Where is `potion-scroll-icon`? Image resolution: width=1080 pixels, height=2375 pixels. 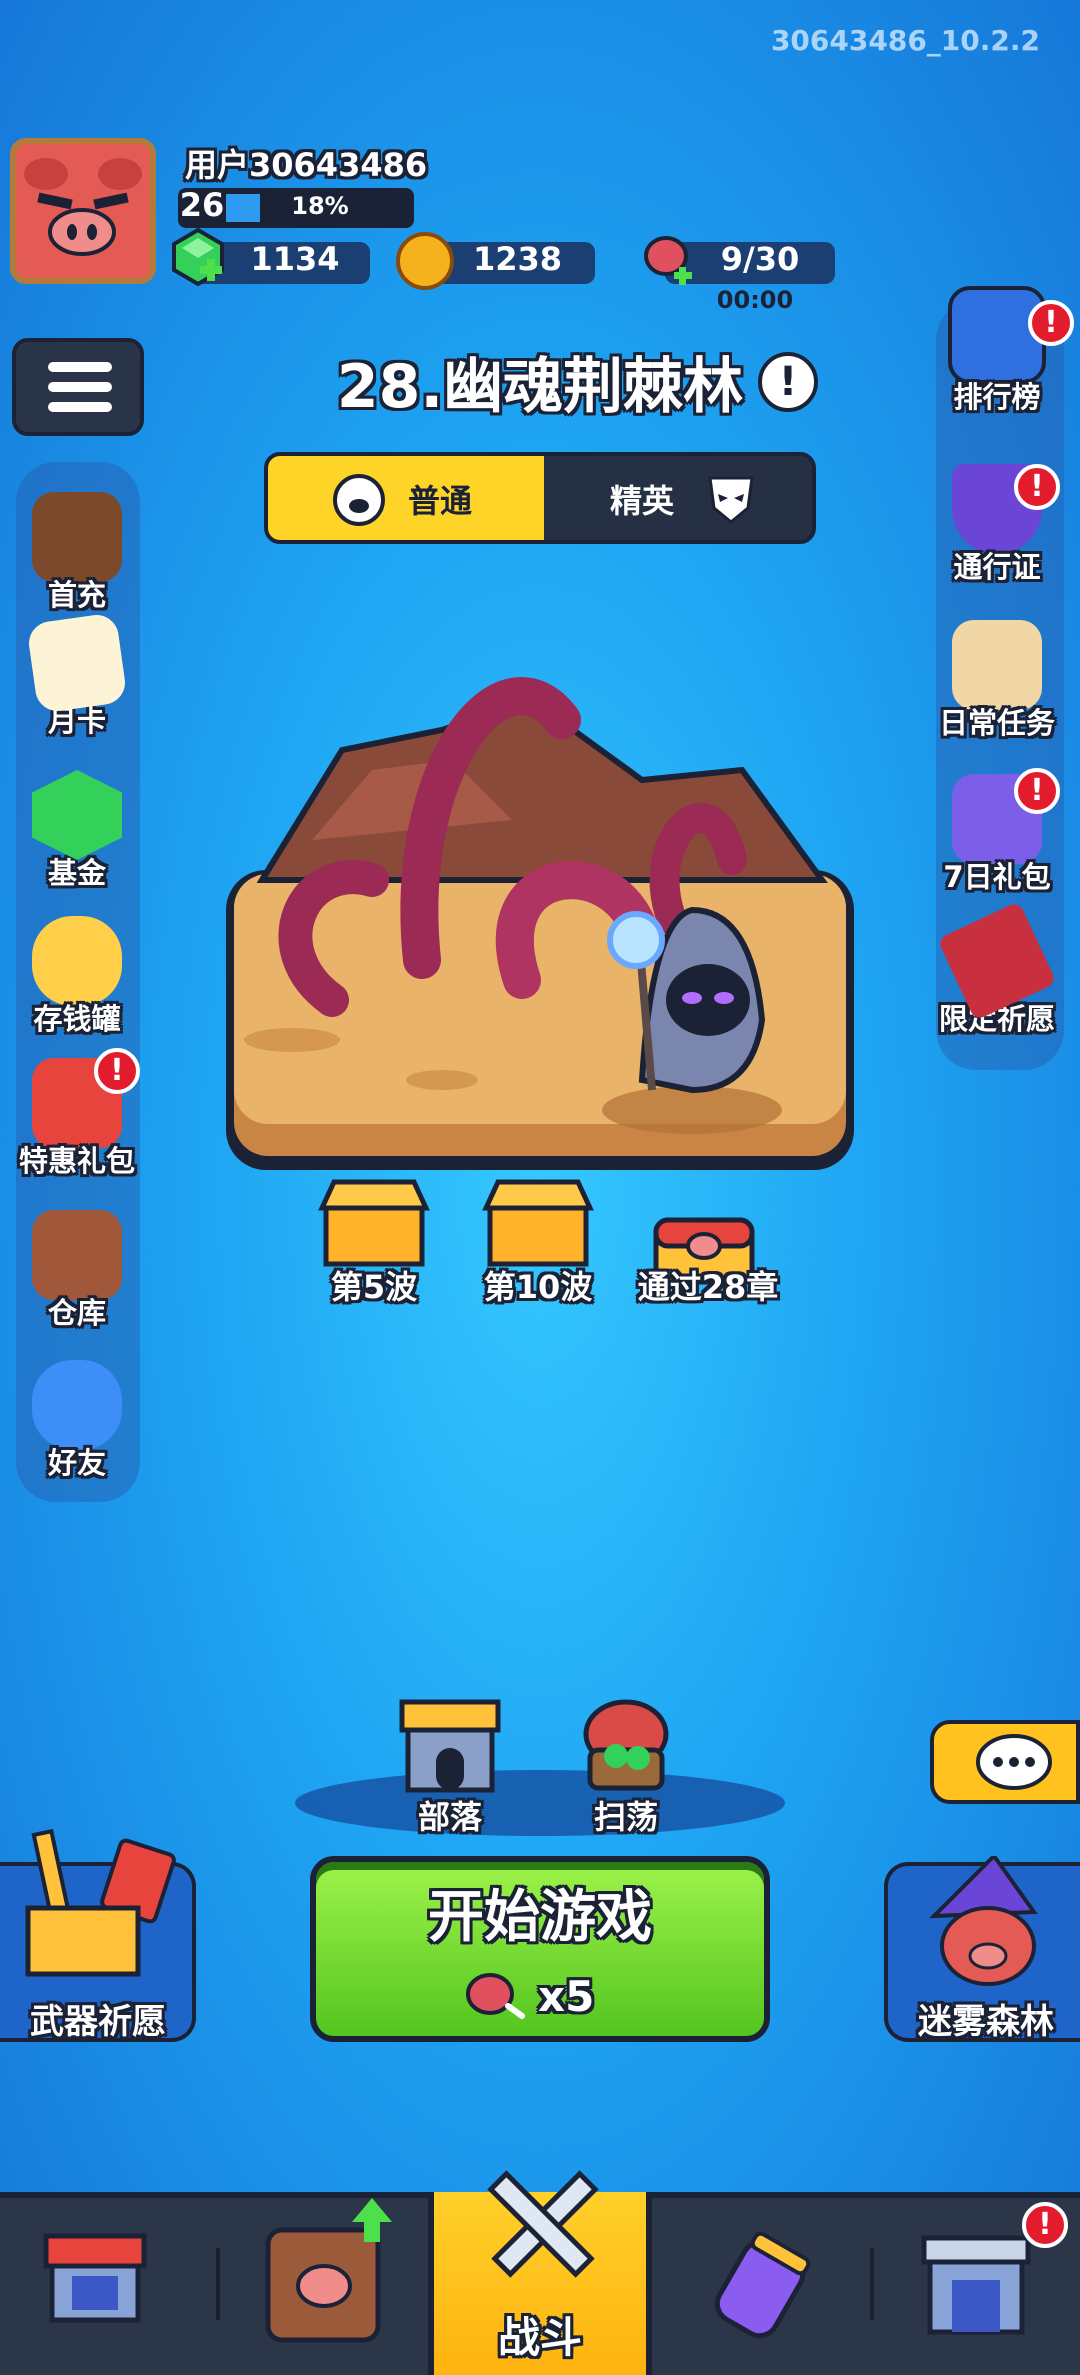 potion-scroll-icon is located at coordinates (762, 2285).